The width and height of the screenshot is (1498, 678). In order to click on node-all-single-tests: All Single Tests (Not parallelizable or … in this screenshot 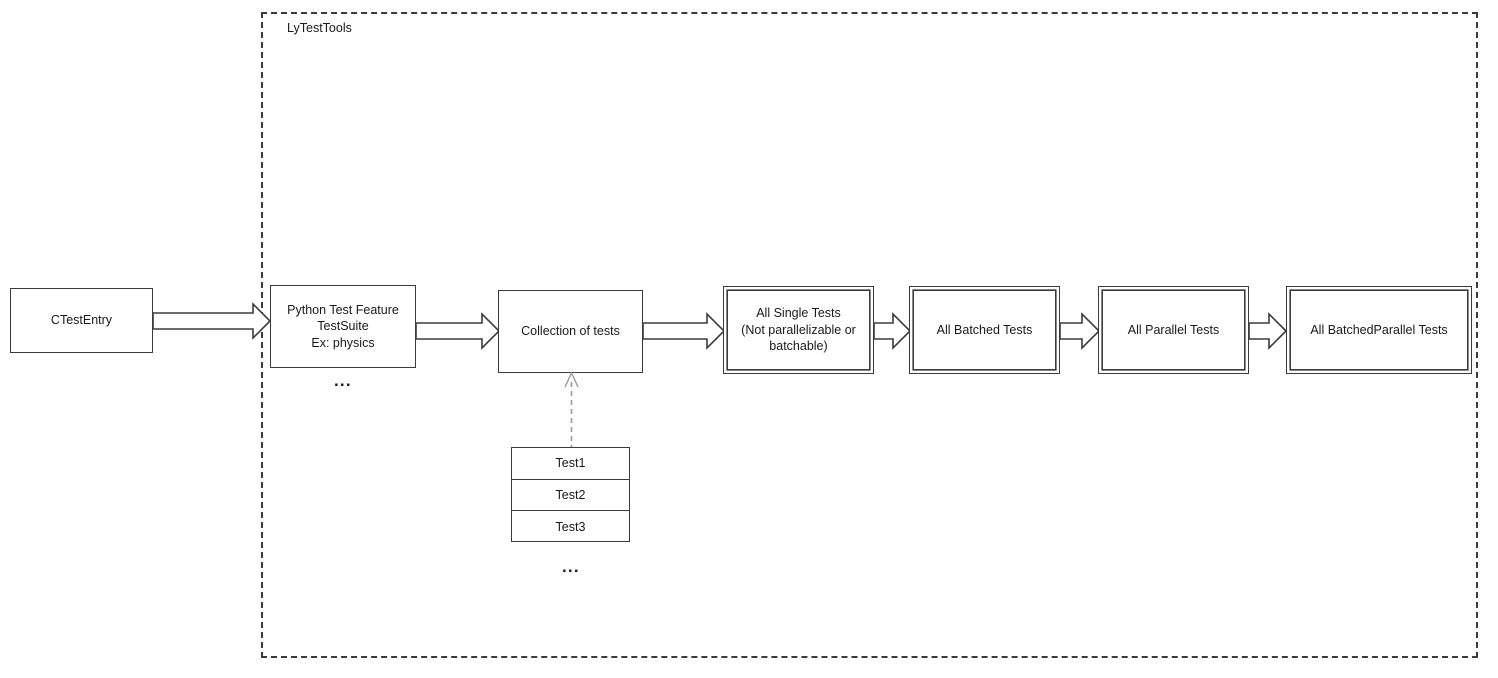, I will do `click(798, 330)`.